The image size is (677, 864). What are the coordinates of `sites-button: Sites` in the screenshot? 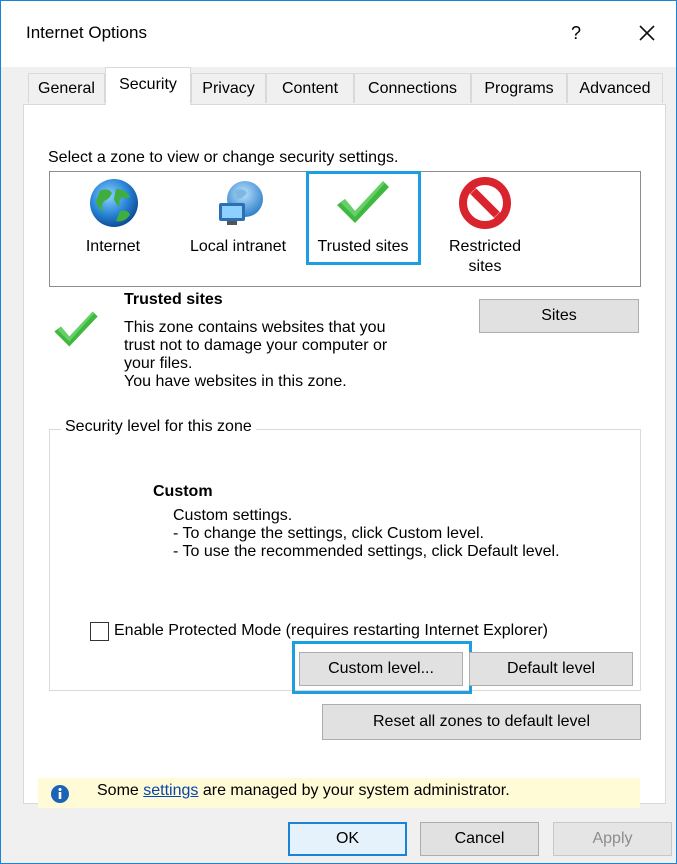 It's located at (559, 316).